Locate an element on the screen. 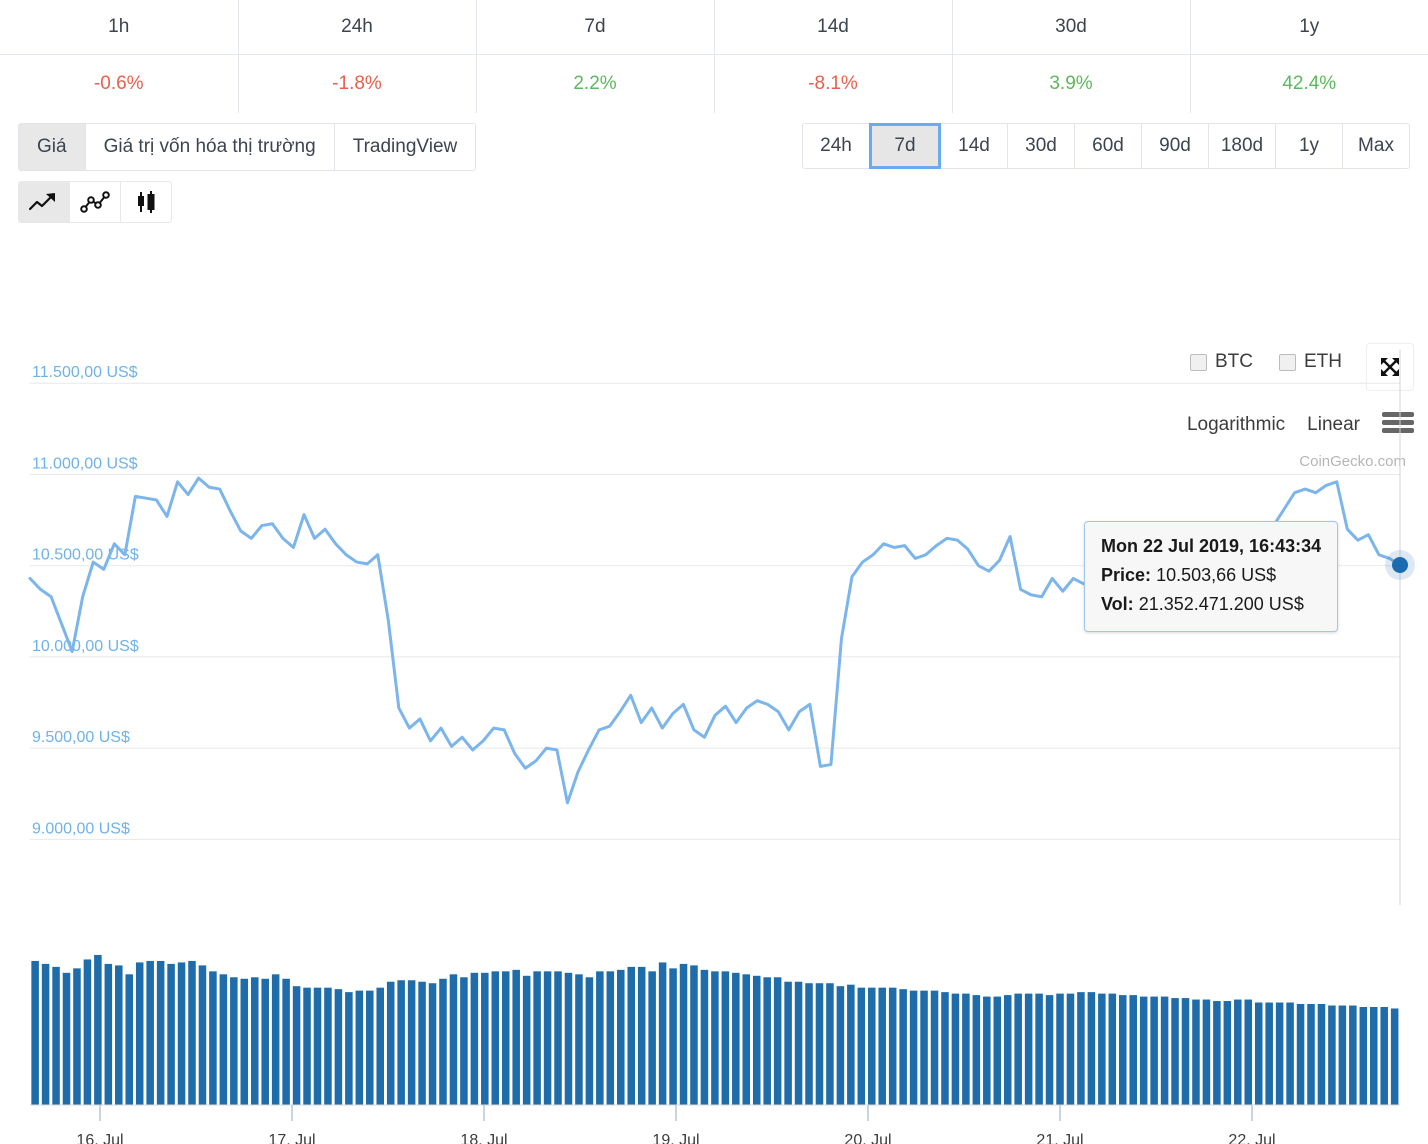 The height and width of the screenshot is (1144, 1428). range-button-7d: 7d is located at coordinates (905, 146).